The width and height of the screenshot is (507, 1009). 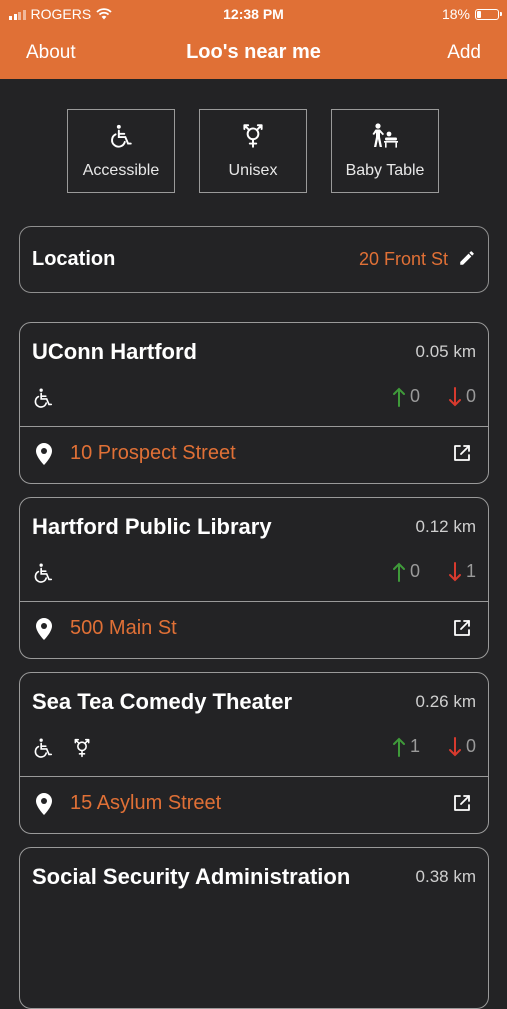 I want to click on location-value: 20 Front St, so click(x=403, y=259).